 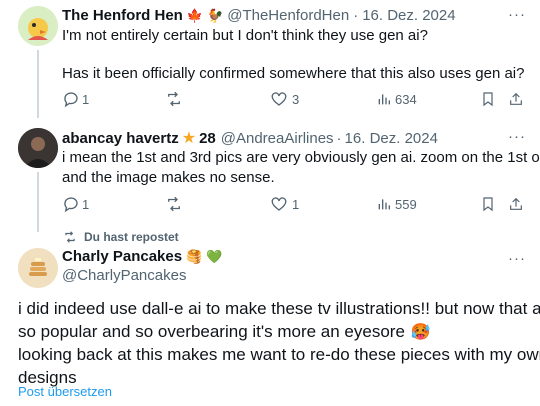 What do you see at coordinates (194, 256) in the screenshot?
I see `pancake-icon: 🥞` at bounding box center [194, 256].